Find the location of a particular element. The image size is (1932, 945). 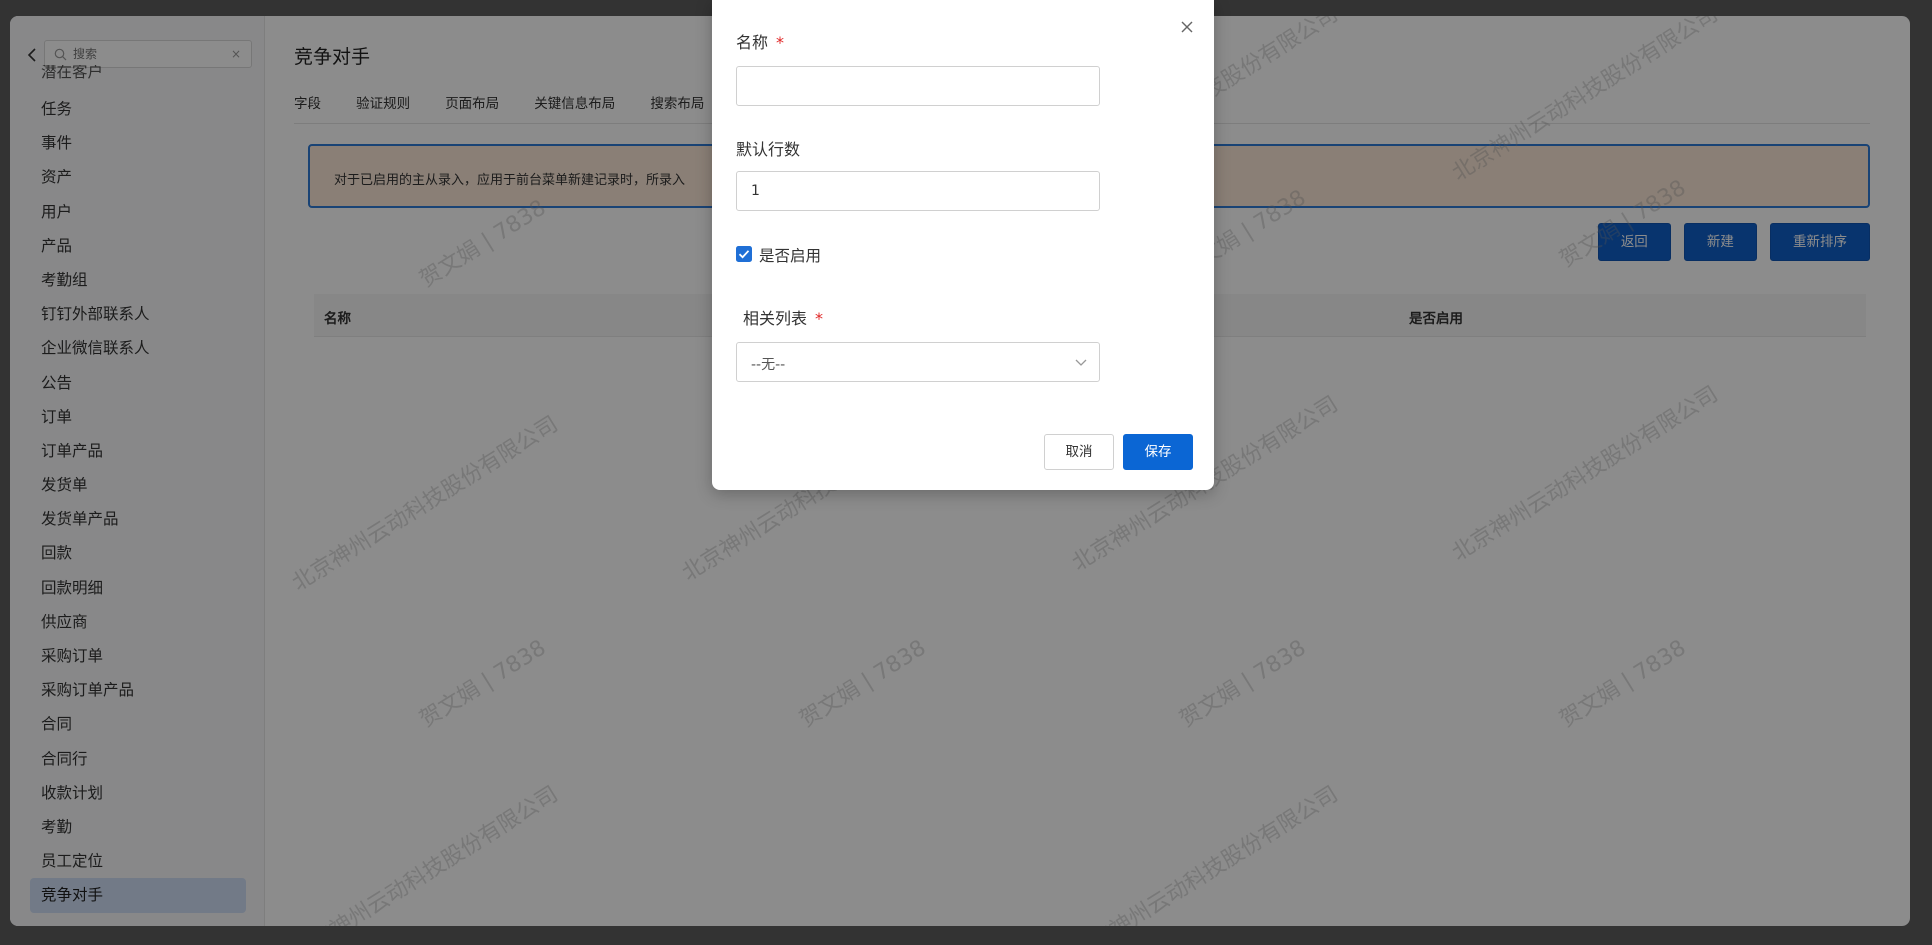

related-list-select: --无-- is located at coordinates (918, 362).